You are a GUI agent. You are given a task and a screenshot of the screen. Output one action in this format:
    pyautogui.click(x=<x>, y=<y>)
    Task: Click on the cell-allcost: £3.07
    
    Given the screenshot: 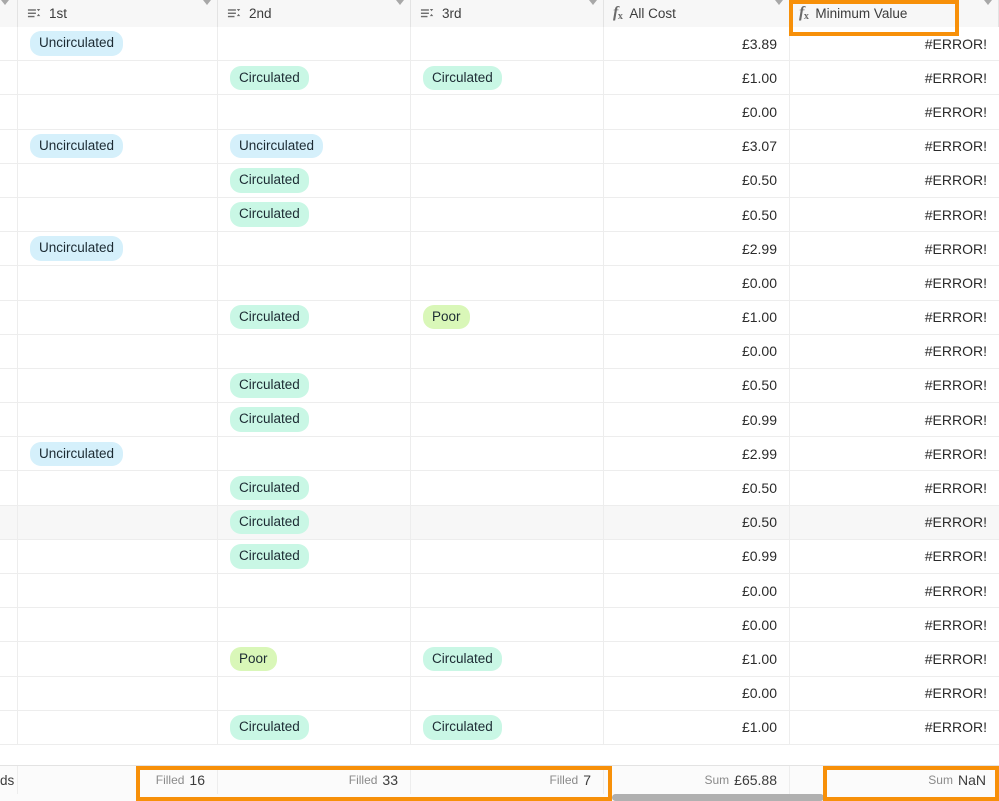 What is the action you would take?
    pyautogui.click(x=697, y=146)
    